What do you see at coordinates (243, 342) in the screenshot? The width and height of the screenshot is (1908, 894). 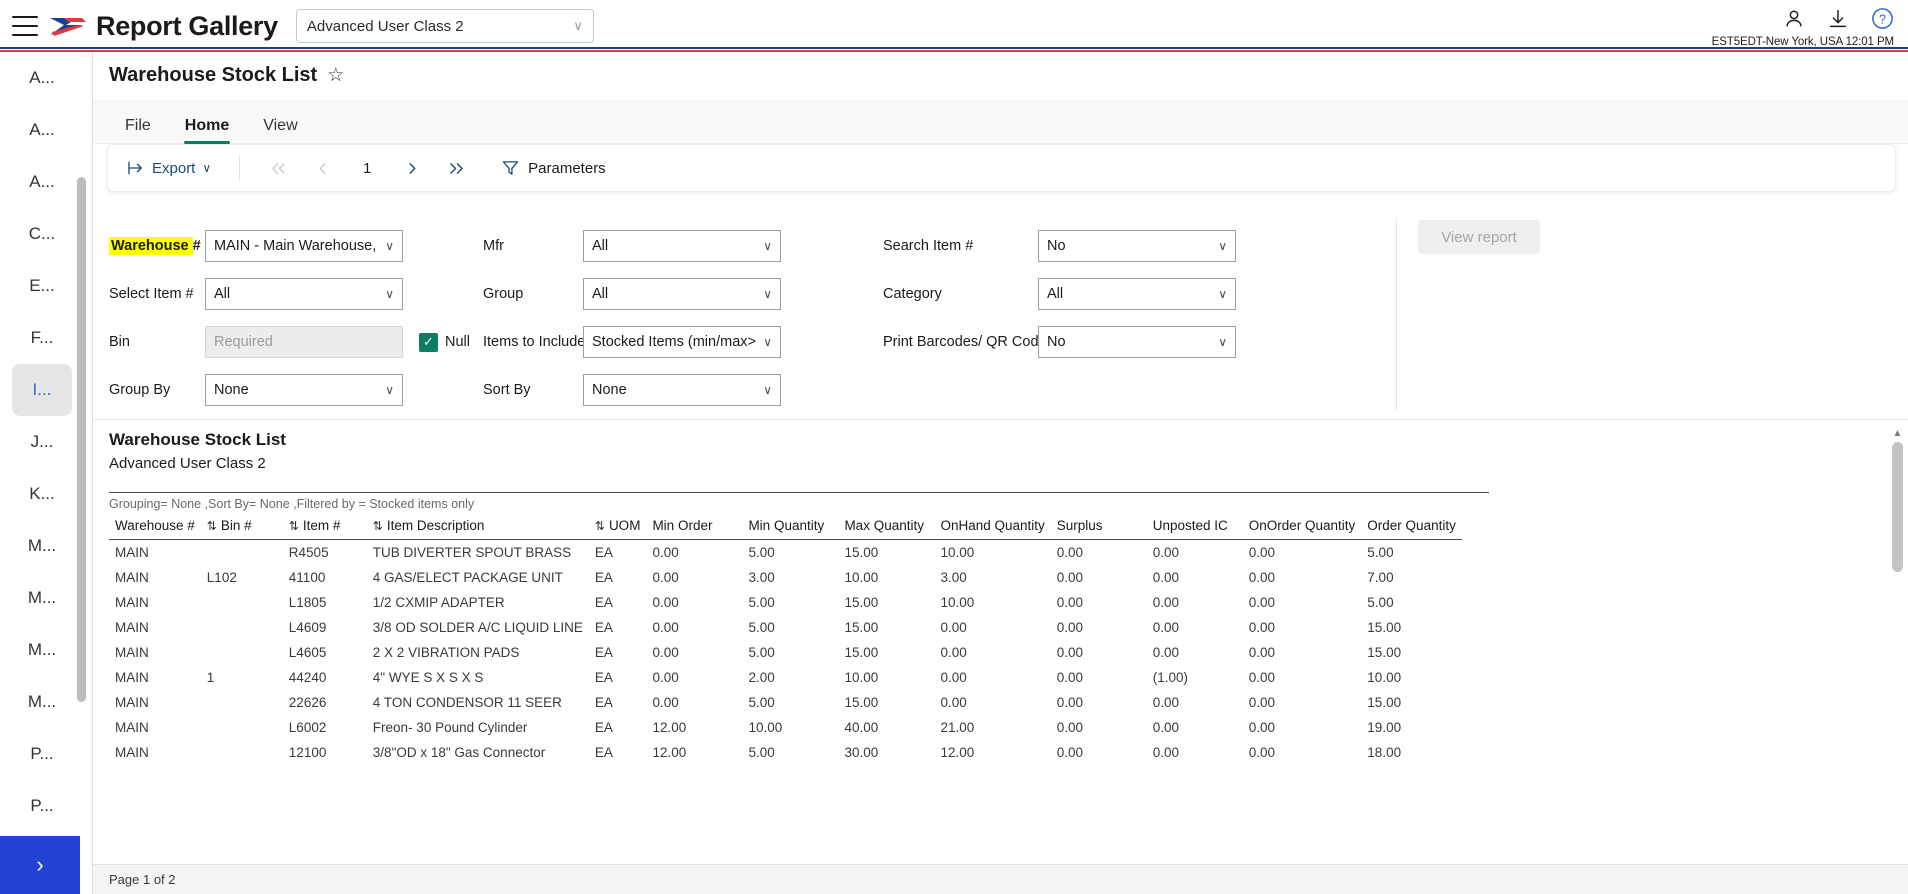 I see `bin-placeholder: Required` at bounding box center [243, 342].